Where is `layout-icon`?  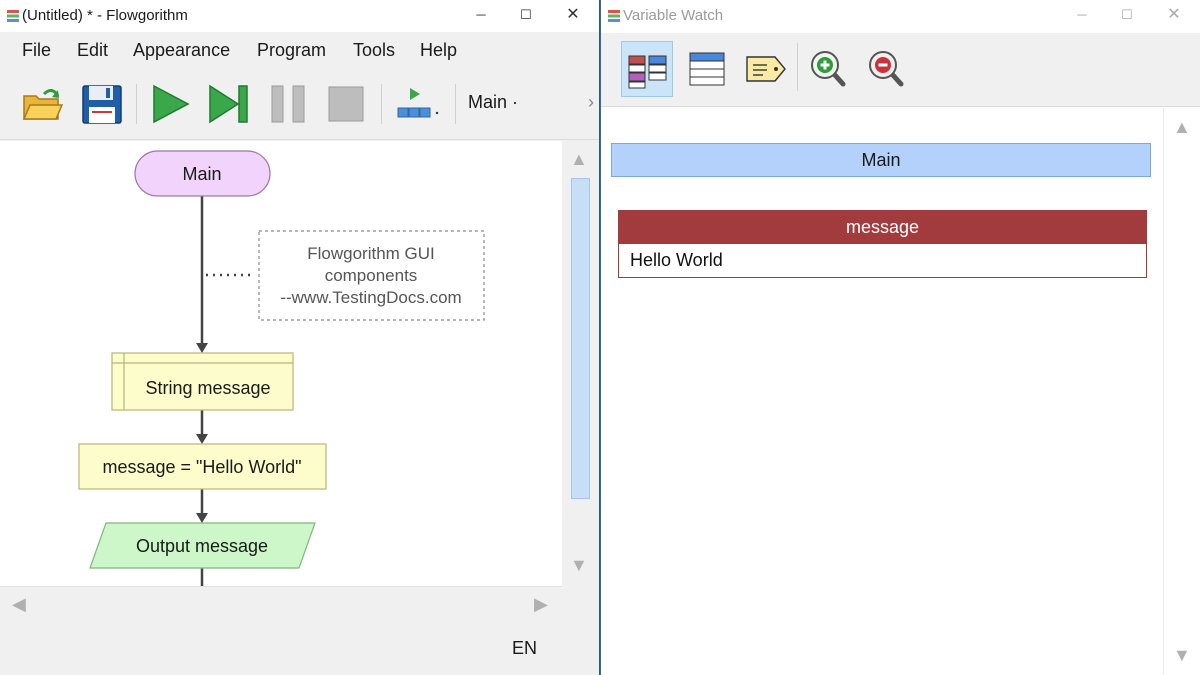
layout-icon is located at coordinates (418, 103).